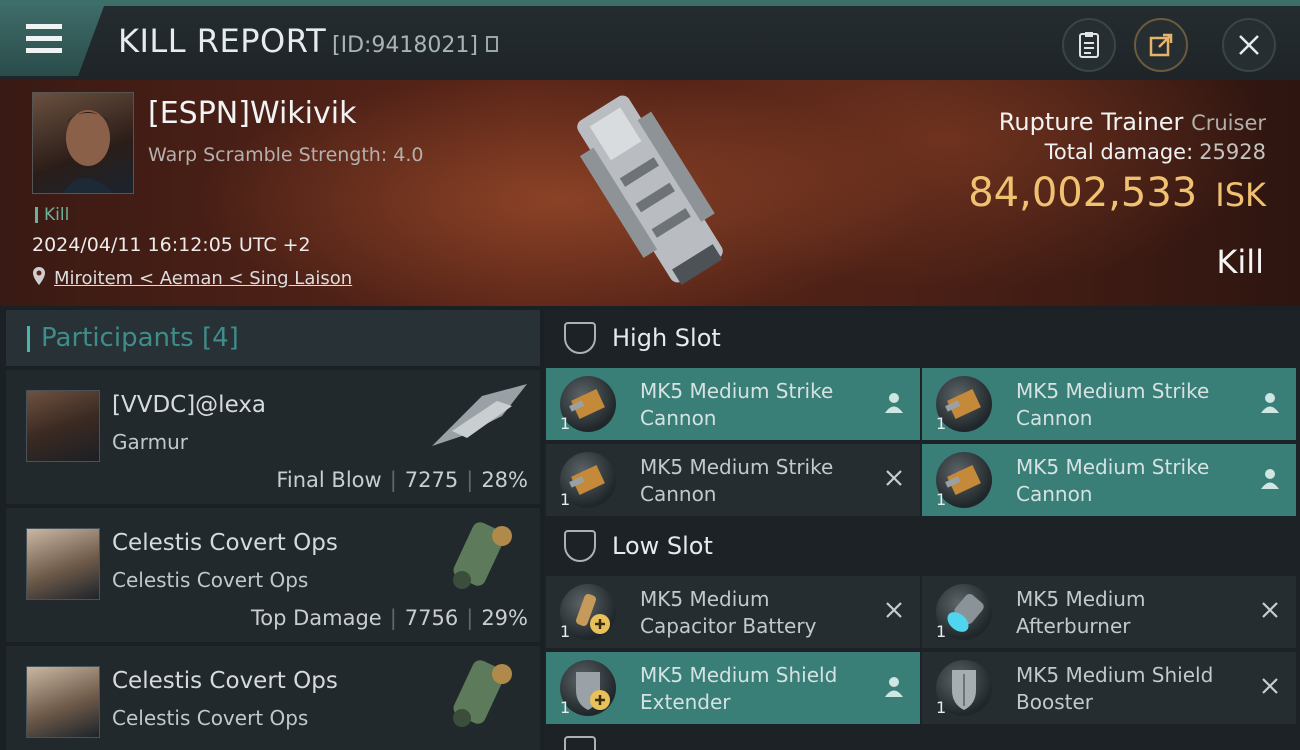 This screenshot has width=1300, height=750. What do you see at coordinates (389, 618) in the screenshot?
I see `participant-stats: Top Damage | 7756 | 29%` at bounding box center [389, 618].